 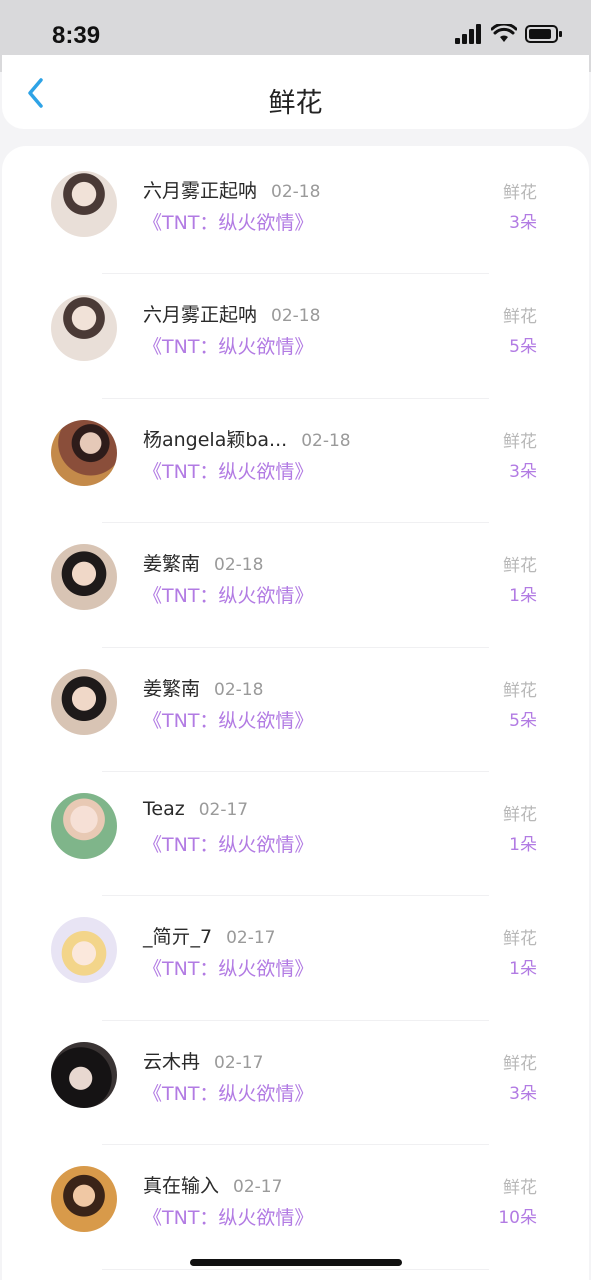 What do you see at coordinates (543, 34) in the screenshot?
I see `battery-icon` at bounding box center [543, 34].